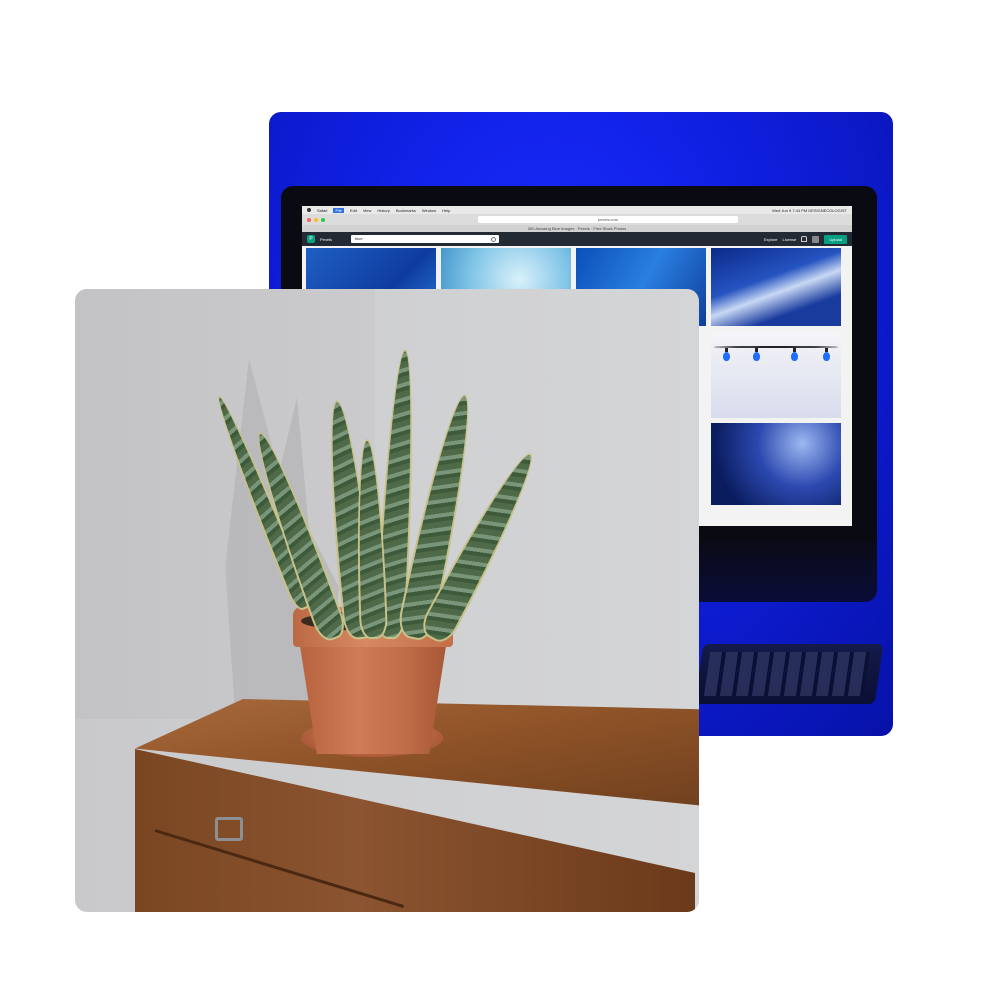  I want to click on menu-item-safari: Safari, so click(322, 210).